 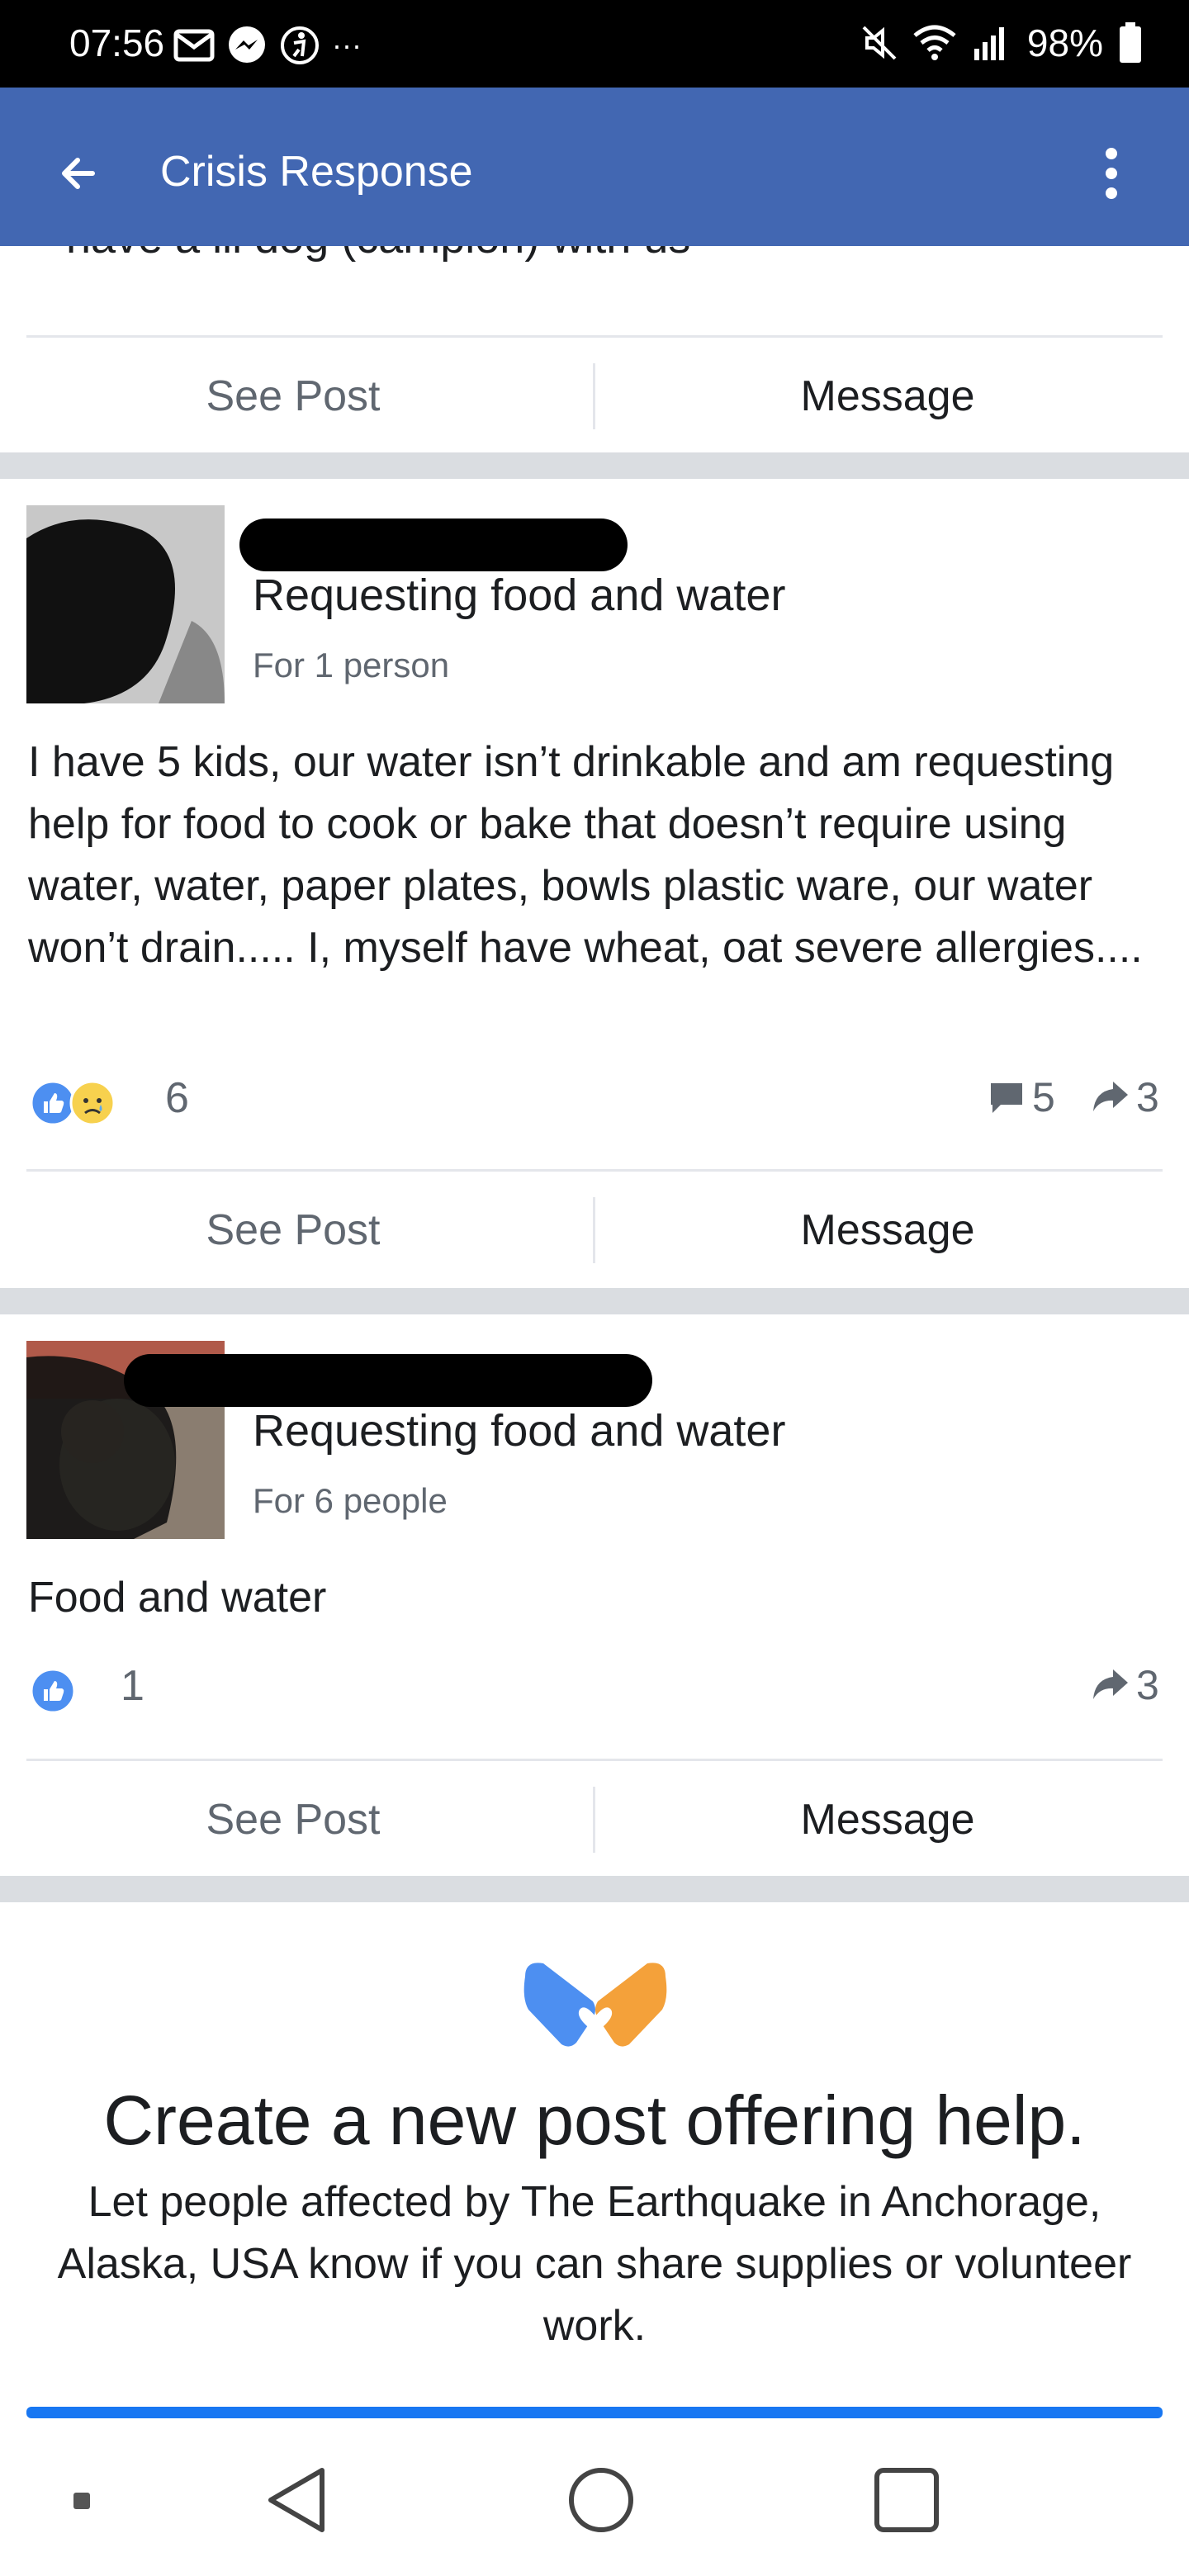 What do you see at coordinates (132, 1686) in the screenshot?
I see `reactions-count: 1` at bounding box center [132, 1686].